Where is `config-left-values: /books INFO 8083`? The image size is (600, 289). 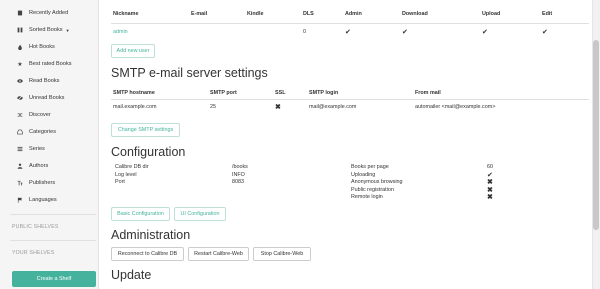
config-left-values: /books INFO 8083 is located at coordinates (240, 175).